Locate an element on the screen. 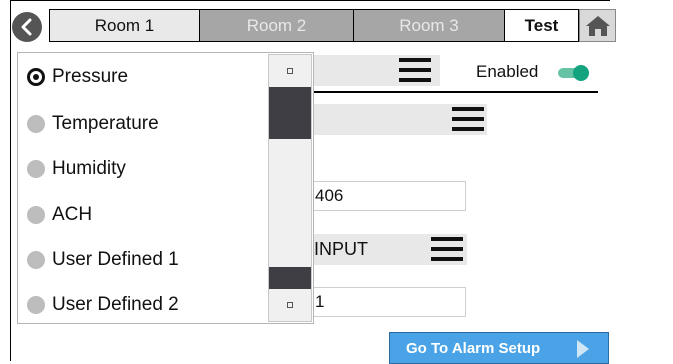 The height and width of the screenshot is (364, 673). tab-test: Test is located at coordinates (541, 25).